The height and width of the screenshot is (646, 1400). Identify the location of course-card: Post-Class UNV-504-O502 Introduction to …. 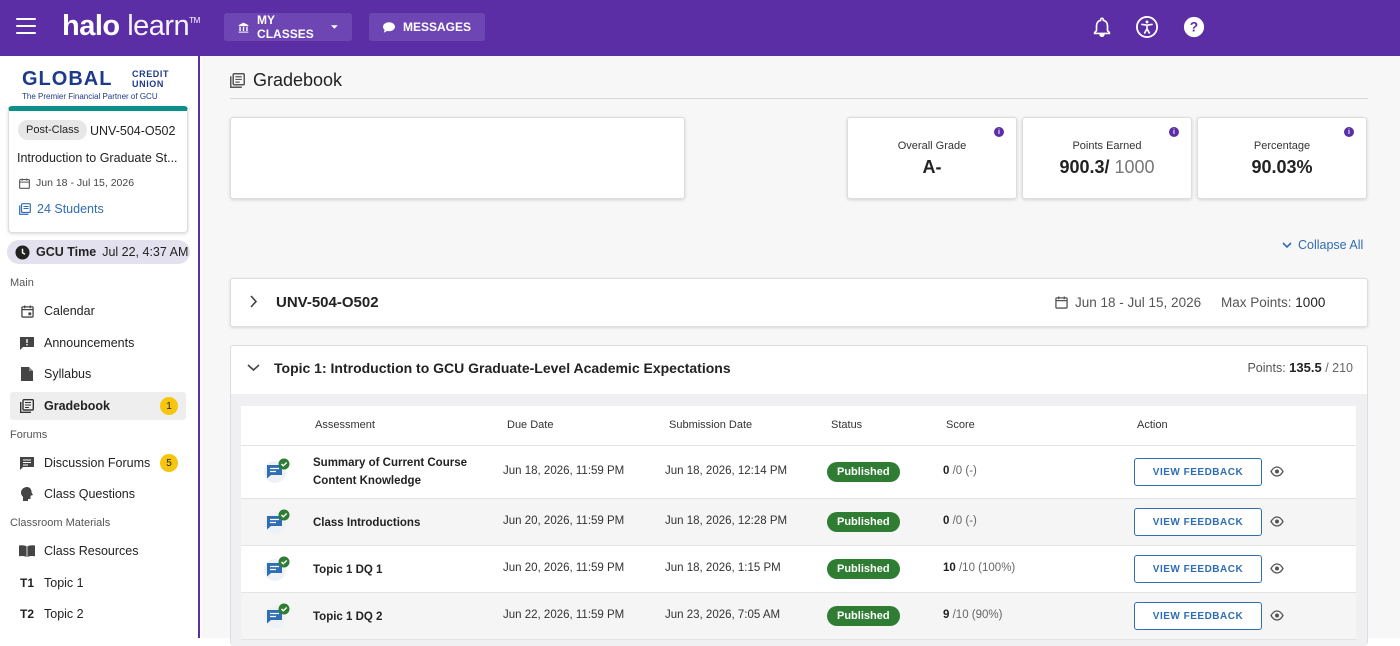
(98, 169).